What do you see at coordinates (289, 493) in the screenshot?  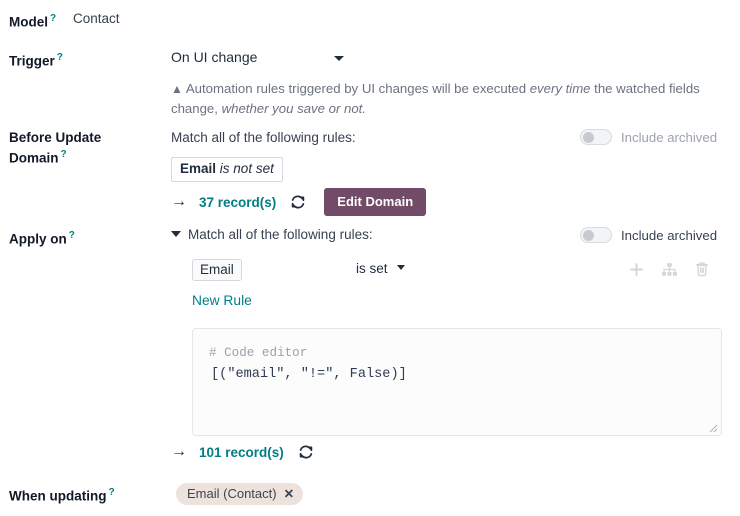 I see `close-icon: ✕` at bounding box center [289, 493].